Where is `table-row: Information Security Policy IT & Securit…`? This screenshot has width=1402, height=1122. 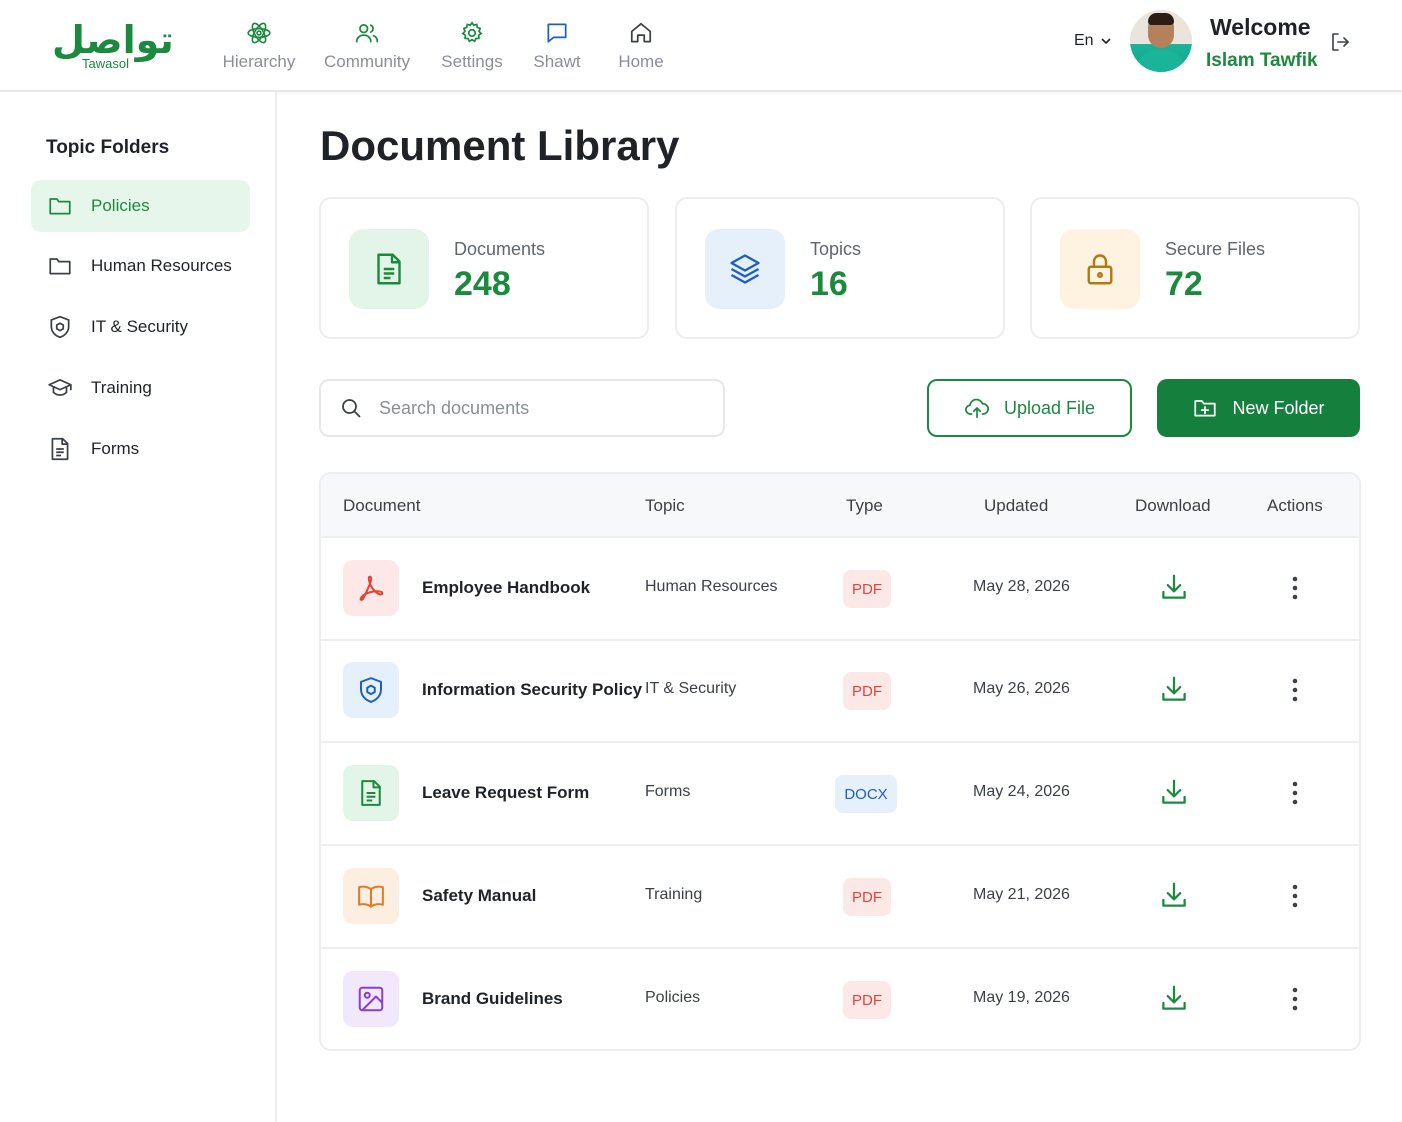
table-row: Information Security Policy IT & Securit… is located at coordinates (840, 691).